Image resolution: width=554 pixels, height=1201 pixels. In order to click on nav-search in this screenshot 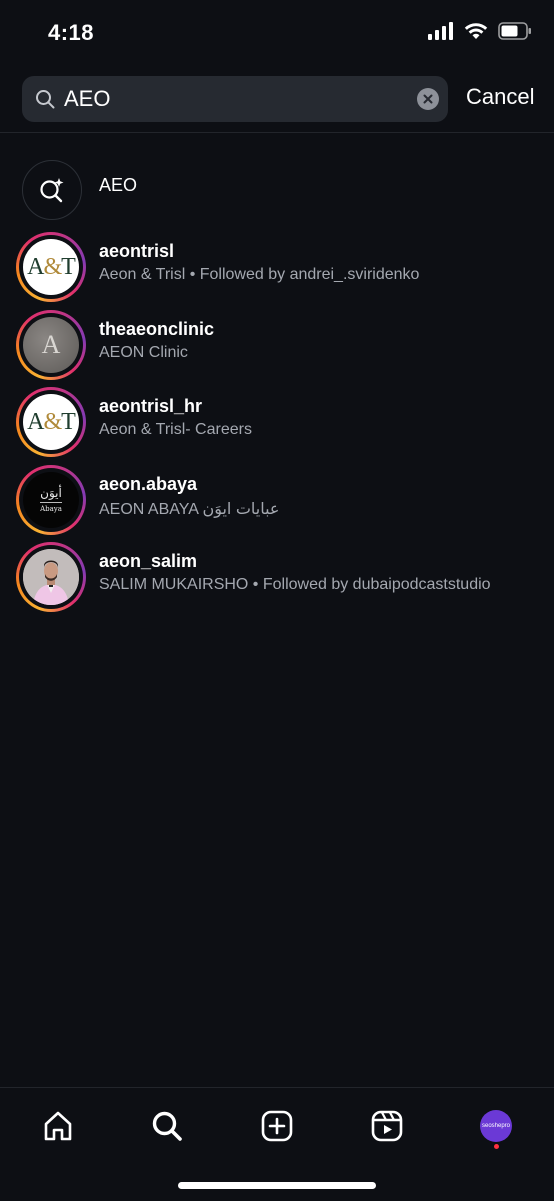, I will do `click(167, 1126)`.